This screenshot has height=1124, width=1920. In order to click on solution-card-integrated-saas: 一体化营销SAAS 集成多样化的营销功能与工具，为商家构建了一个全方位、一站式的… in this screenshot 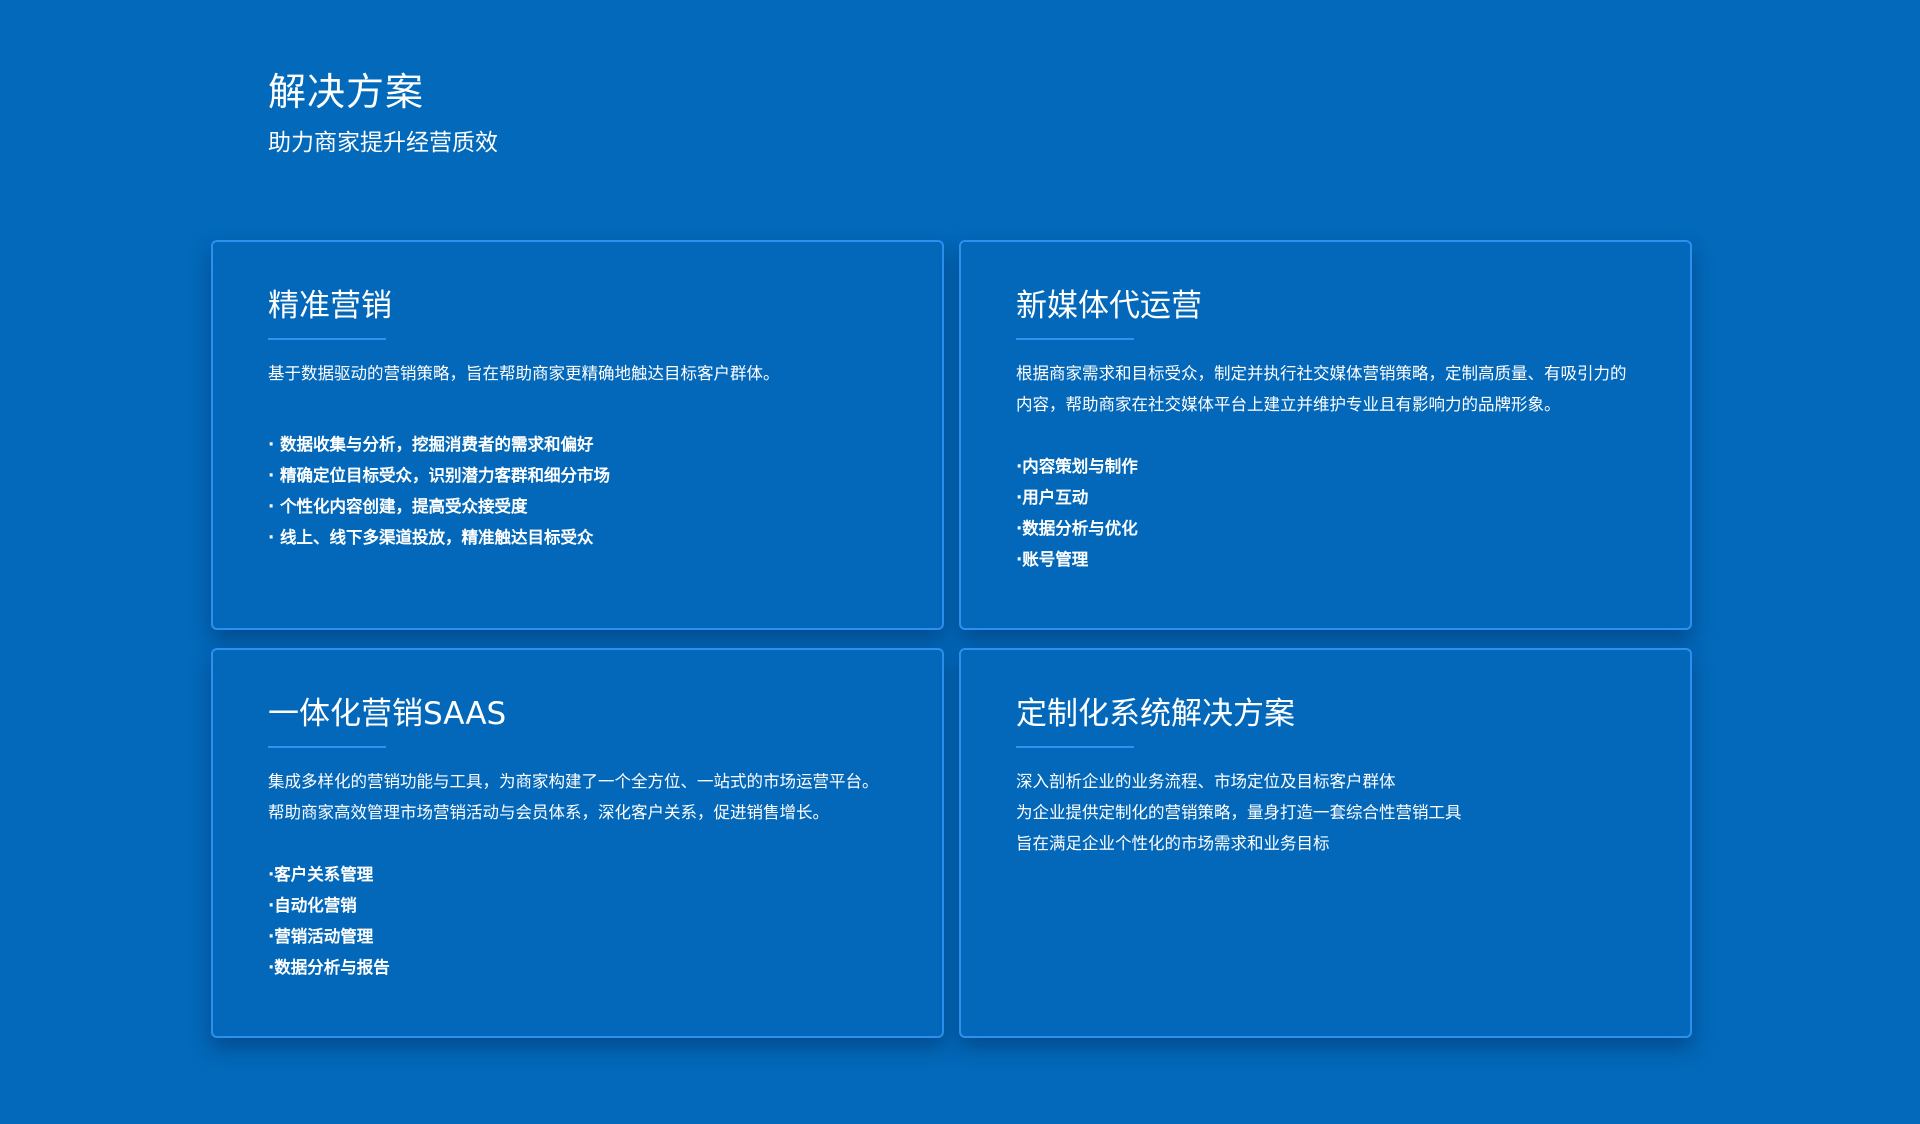, I will do `click(577, 843)`.